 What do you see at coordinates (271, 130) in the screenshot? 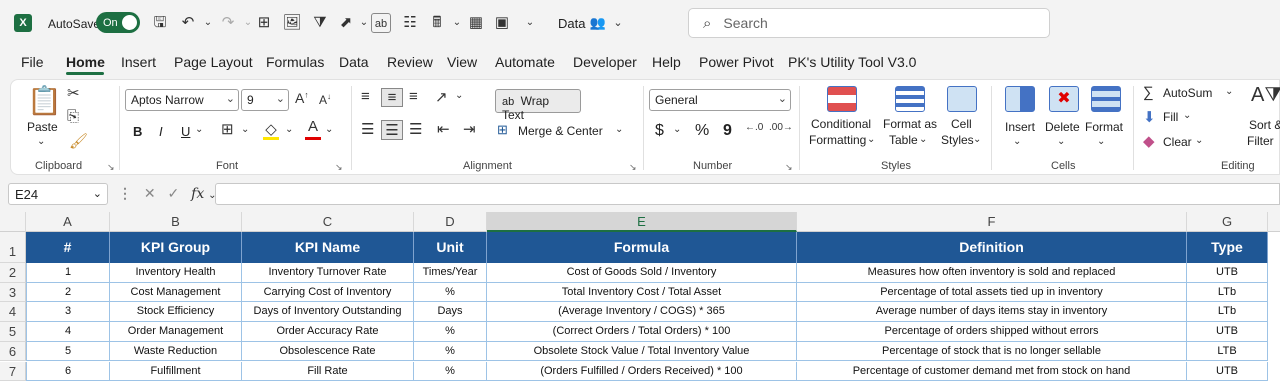
I see `fill-color-icon: ◇` at bounding box center [271, 130].